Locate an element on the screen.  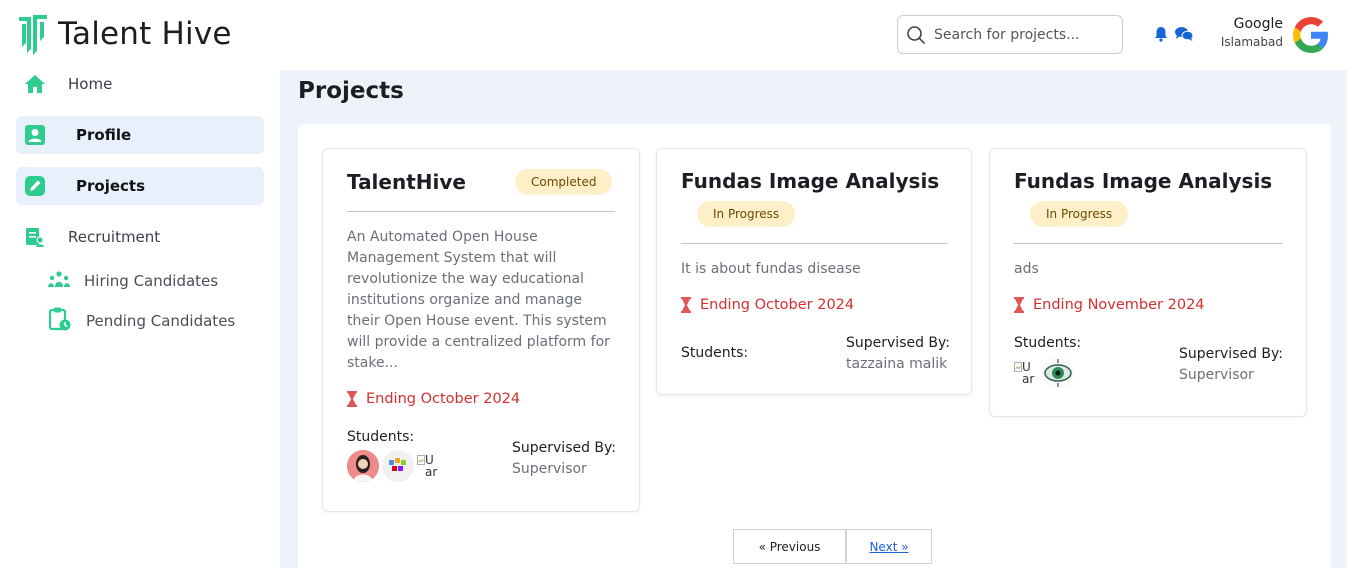
user-location: Islamabad is located at coordinates (1251, 42).